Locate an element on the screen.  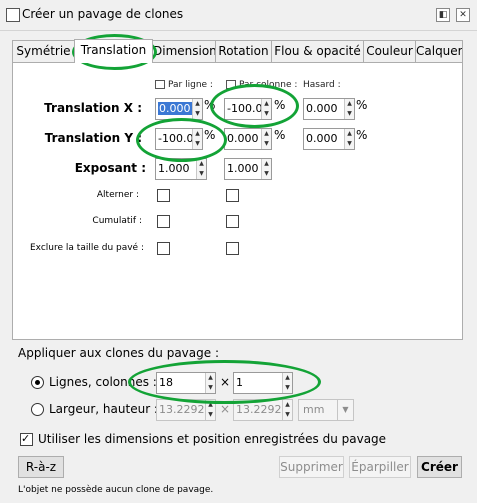
width-height-radio is located at coordinates (37, 409).